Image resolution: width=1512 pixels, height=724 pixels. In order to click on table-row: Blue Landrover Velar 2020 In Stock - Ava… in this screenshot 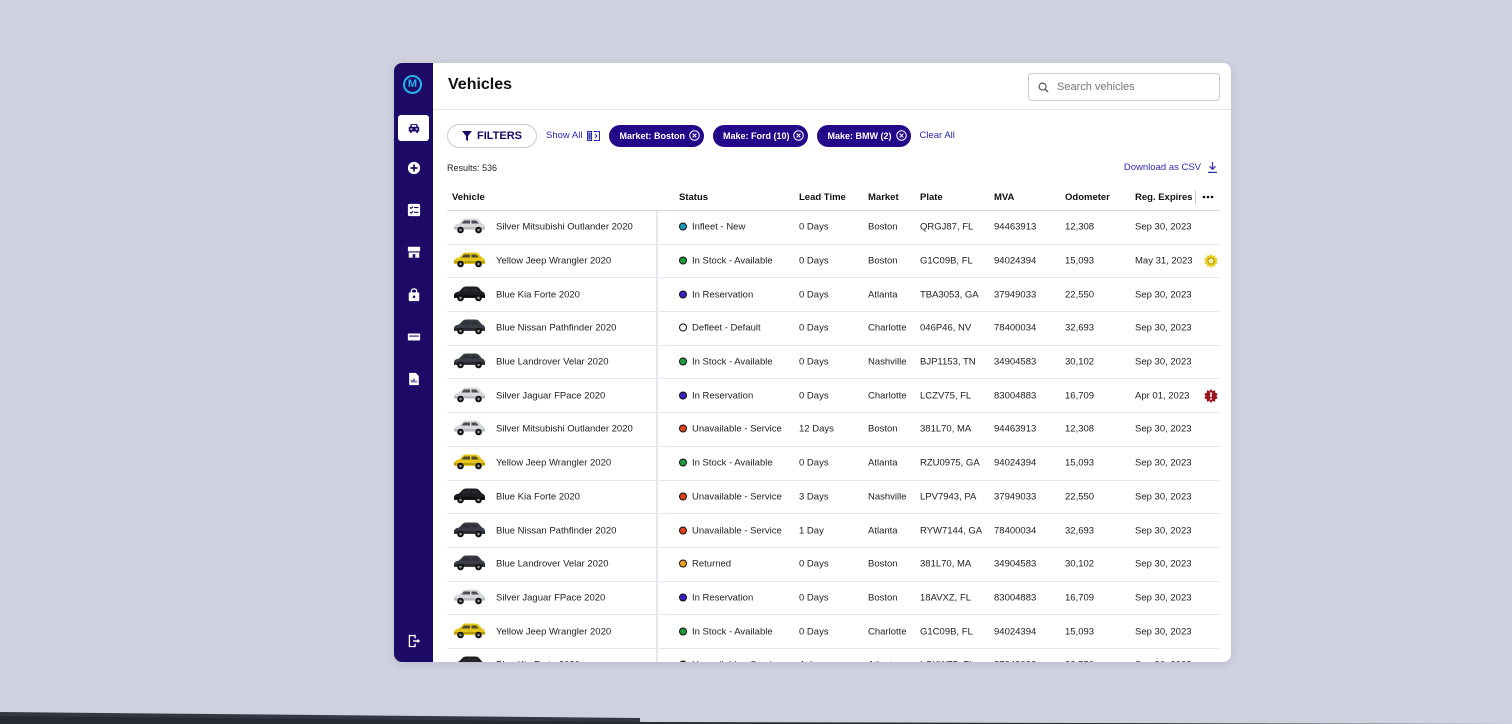, I will do `click(833, 363)`.